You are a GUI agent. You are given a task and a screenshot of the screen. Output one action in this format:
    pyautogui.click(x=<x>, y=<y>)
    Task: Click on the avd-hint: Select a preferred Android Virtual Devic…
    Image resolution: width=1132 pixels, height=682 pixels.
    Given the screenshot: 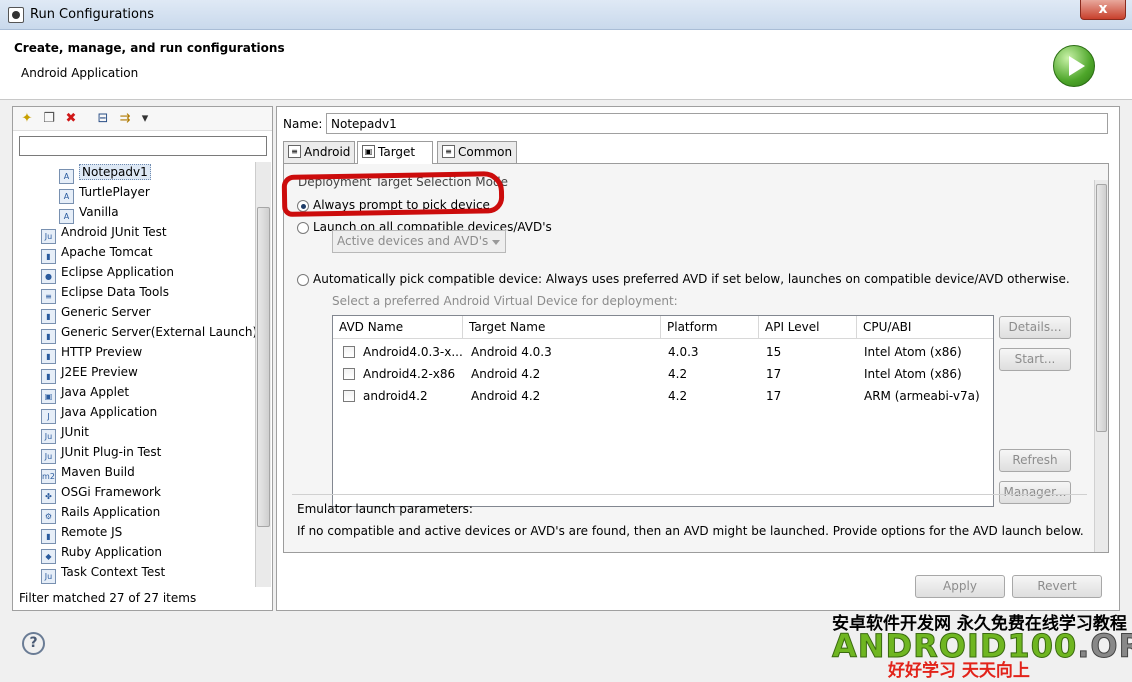 What is the action you would take?
    pyautogui.click(x=505, y=301)
    